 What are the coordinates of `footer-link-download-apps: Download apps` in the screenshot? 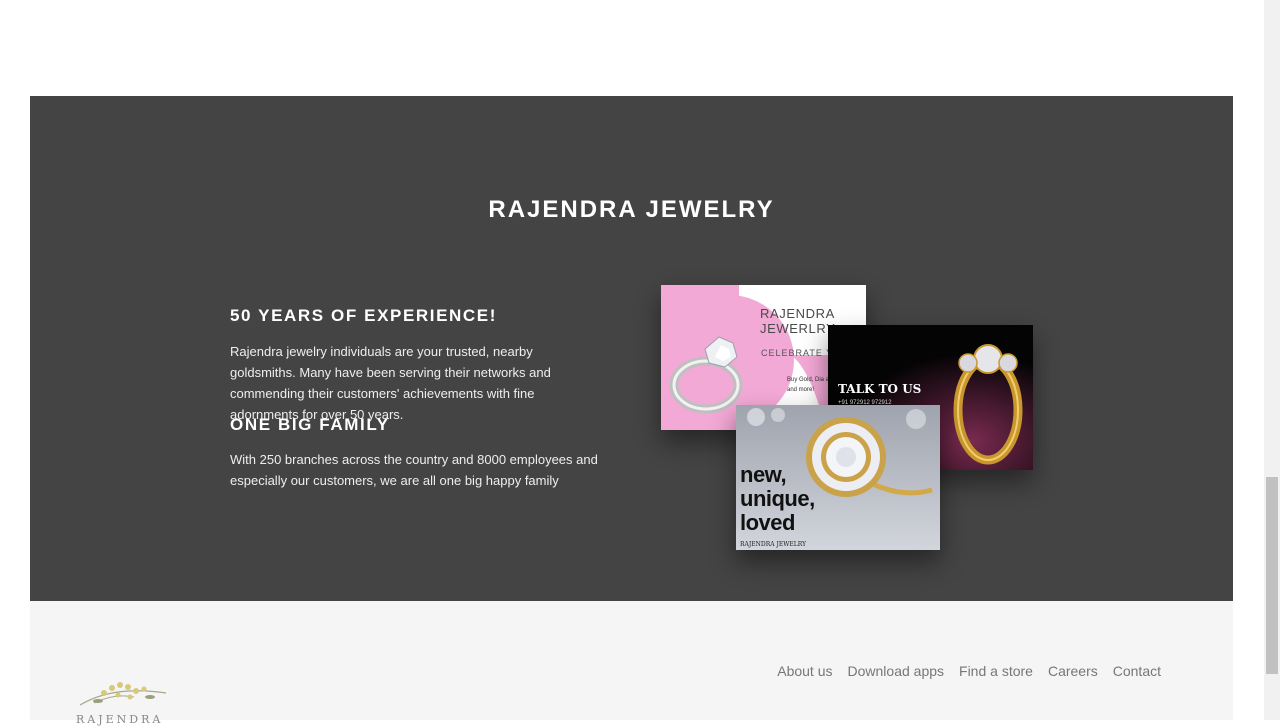 It's located at (896, 671).